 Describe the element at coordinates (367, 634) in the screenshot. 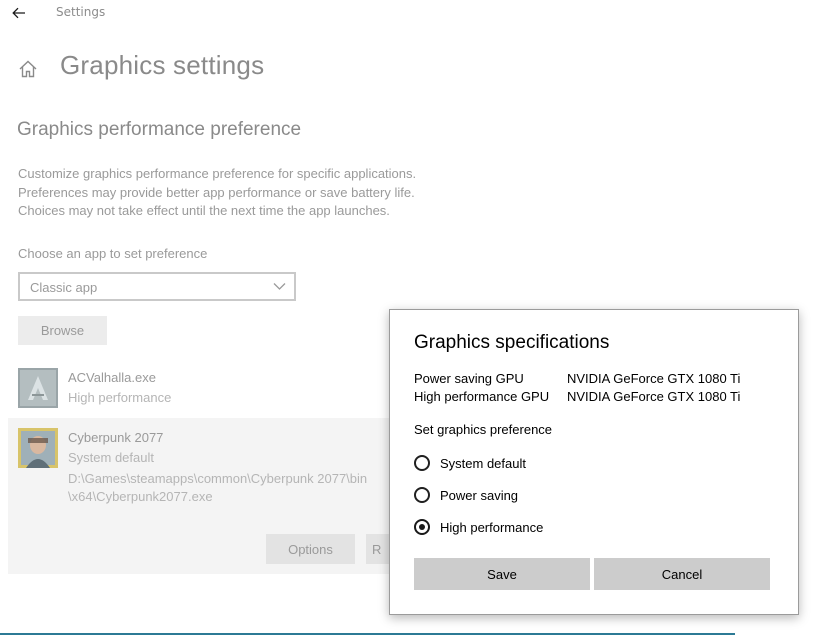

I see `accent-line` at that location.